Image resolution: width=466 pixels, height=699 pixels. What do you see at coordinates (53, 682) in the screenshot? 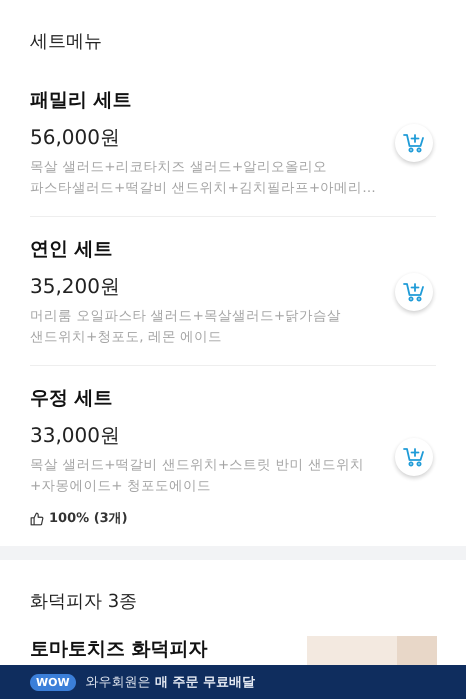
I see `membership-badge: WOW` at bounding box center [53, 682].